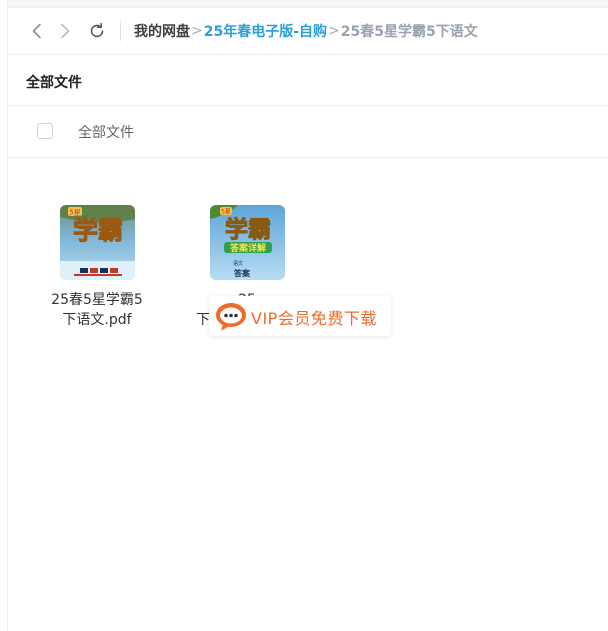  I want to click on file-name-line: 下语文.pdf, so click(97, 320).